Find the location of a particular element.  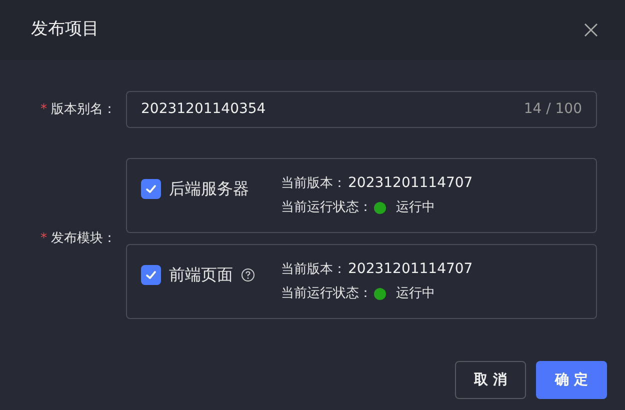

alias-input: 20231201140354 14 / 100 is located at coordinates (361, 109).